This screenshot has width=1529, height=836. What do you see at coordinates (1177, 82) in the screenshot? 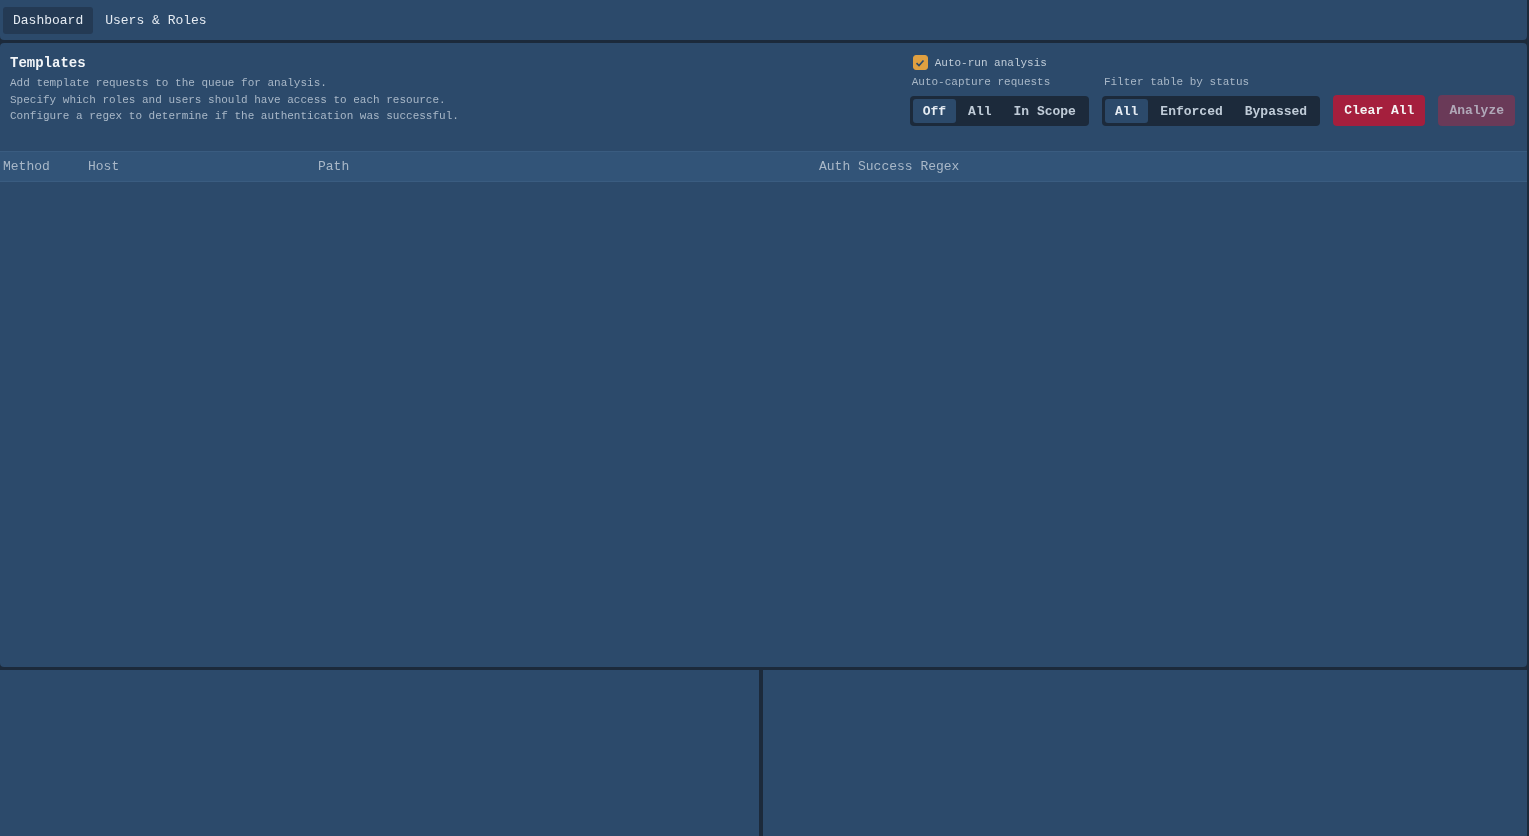
I see `group-label: Filter table by status` at bounding box center [1177, 82].